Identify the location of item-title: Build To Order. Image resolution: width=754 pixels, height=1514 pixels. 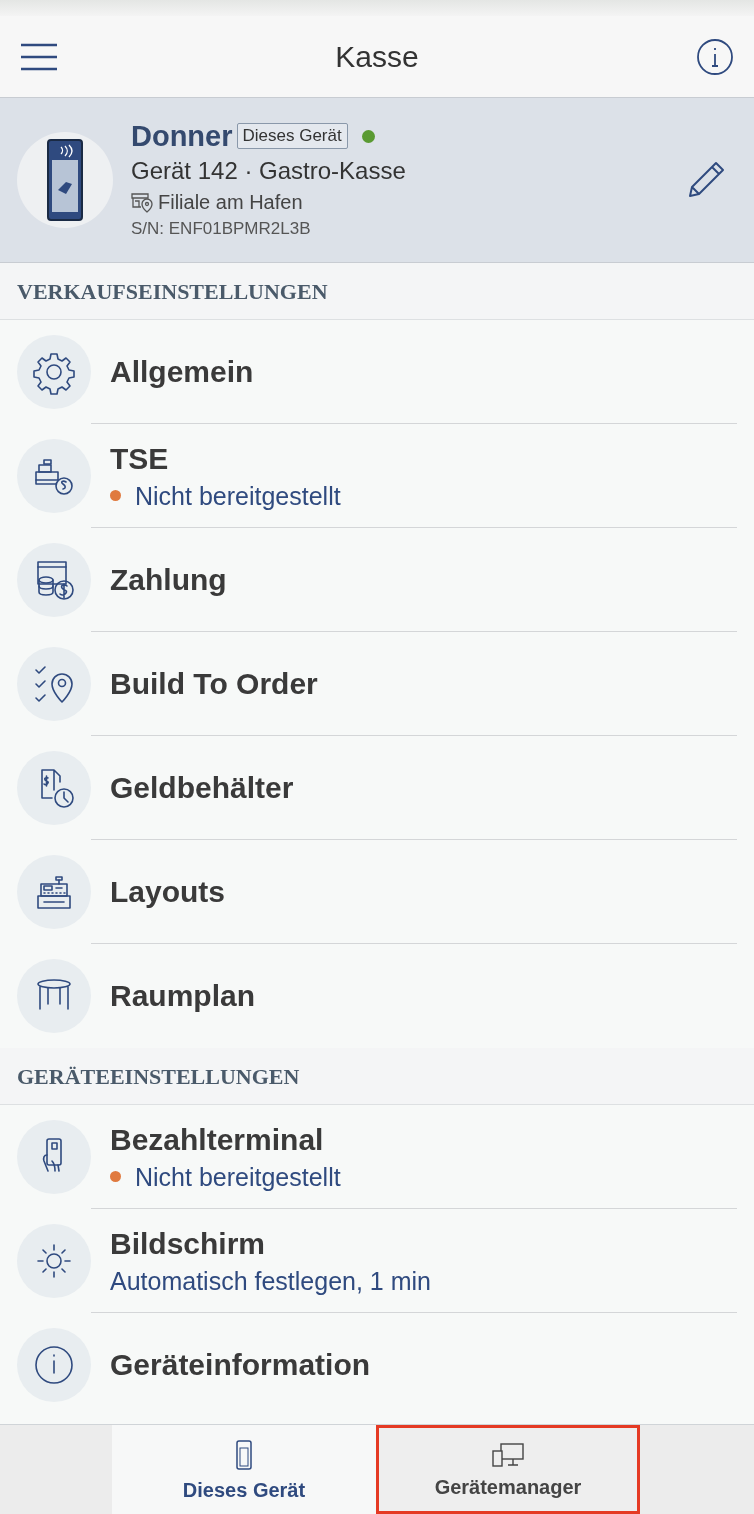
(423, 683).